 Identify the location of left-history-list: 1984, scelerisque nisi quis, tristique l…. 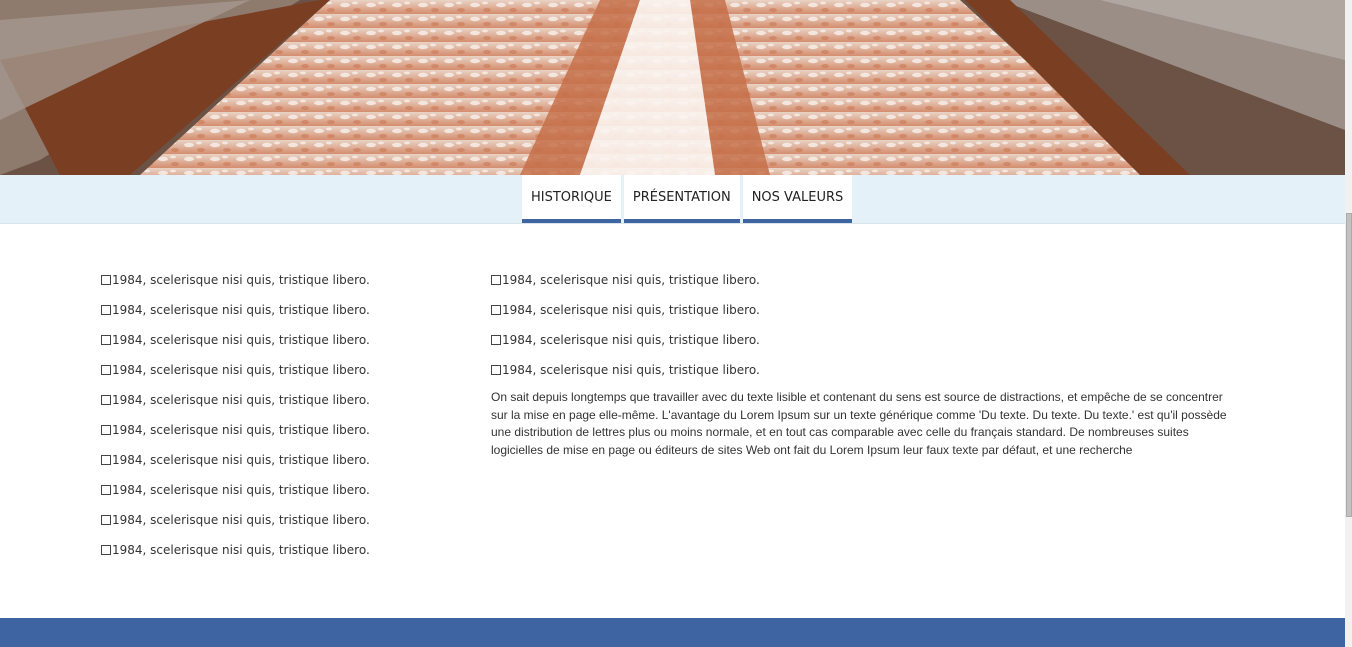
(235, 415).